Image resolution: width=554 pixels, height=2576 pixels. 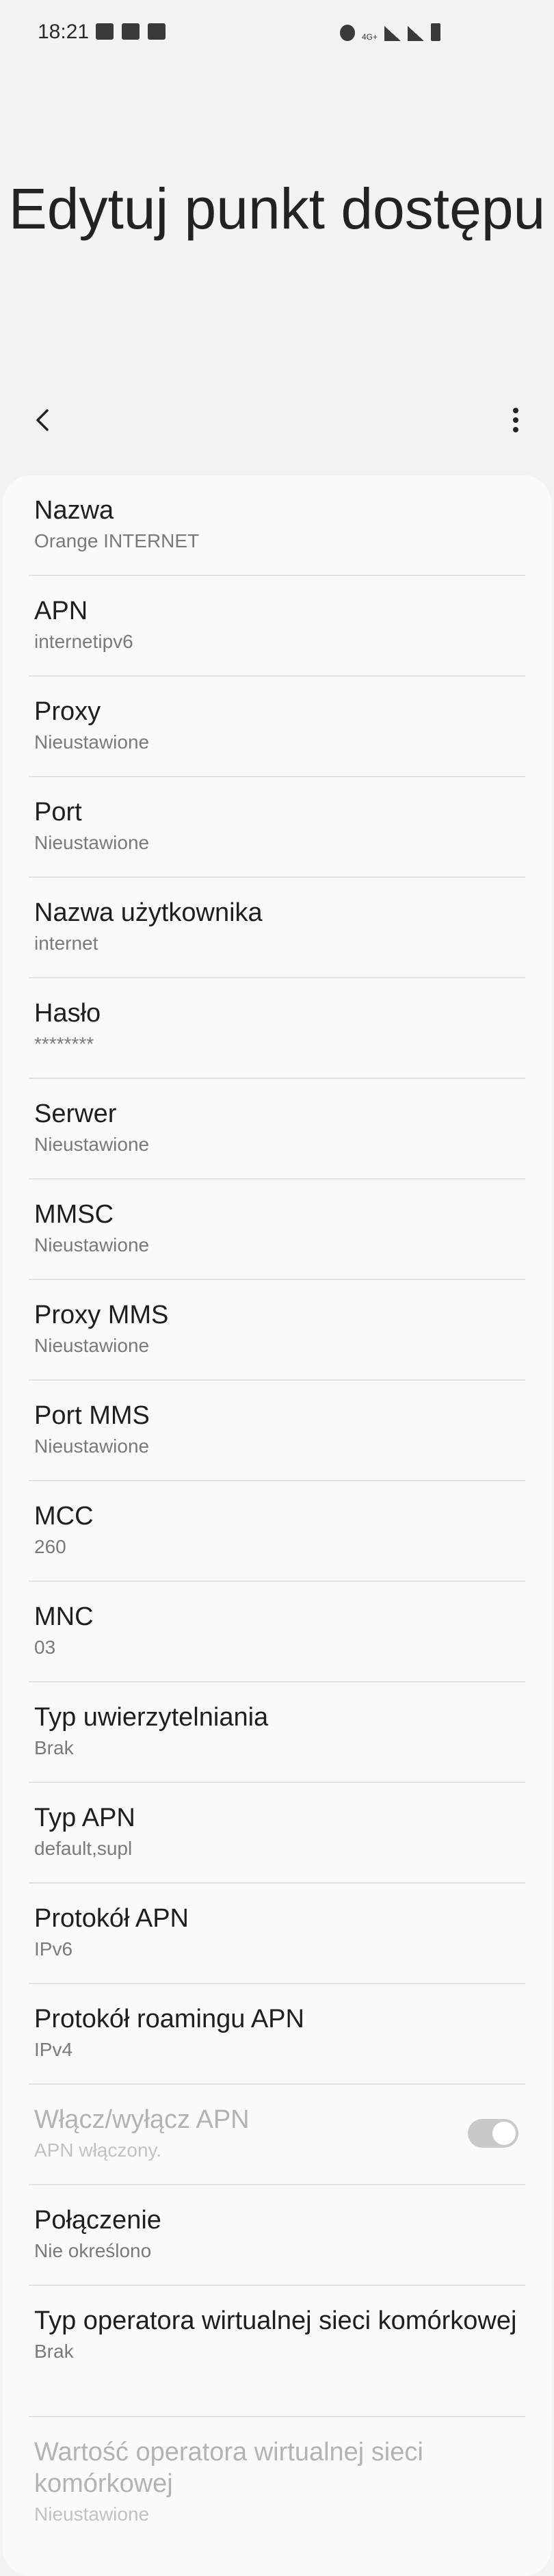 What do you see at coordinates (53, 1949) in the screenshot?
I see `item-summary: IPv6` at bounding box center [53, 1949].